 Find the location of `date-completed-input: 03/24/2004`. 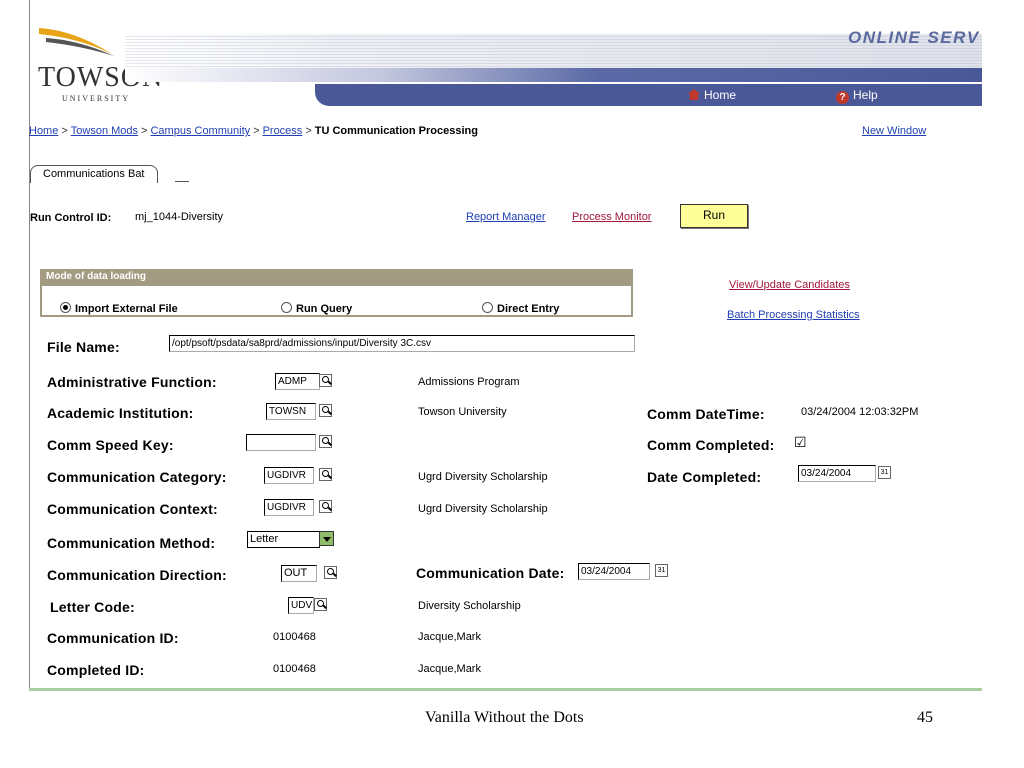

date-completed-input: 03/24/2004 is located at coordinates (837, 473).